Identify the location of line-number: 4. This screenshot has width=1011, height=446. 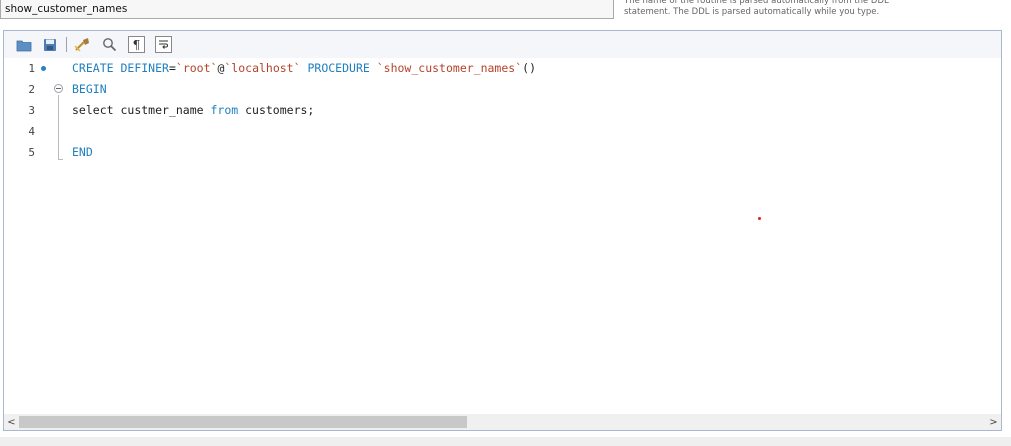
(31, 131).